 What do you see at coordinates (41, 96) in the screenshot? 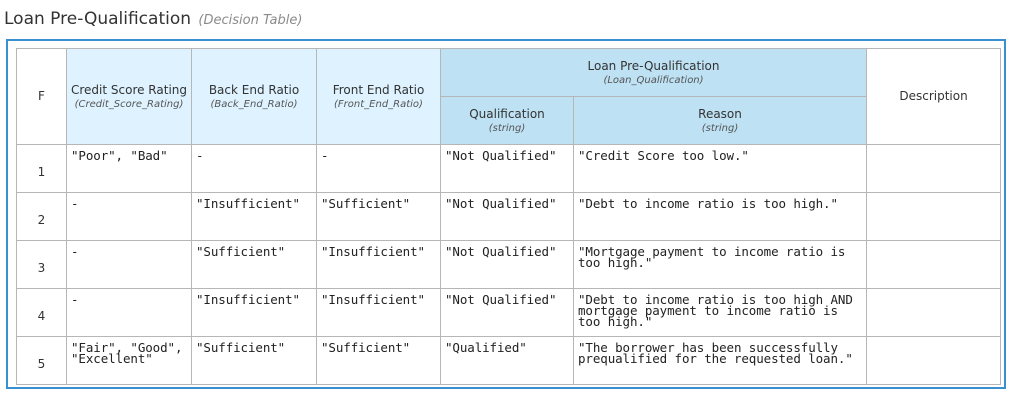
I see `hit-policy-header: F` at bounding box center [41, 96].